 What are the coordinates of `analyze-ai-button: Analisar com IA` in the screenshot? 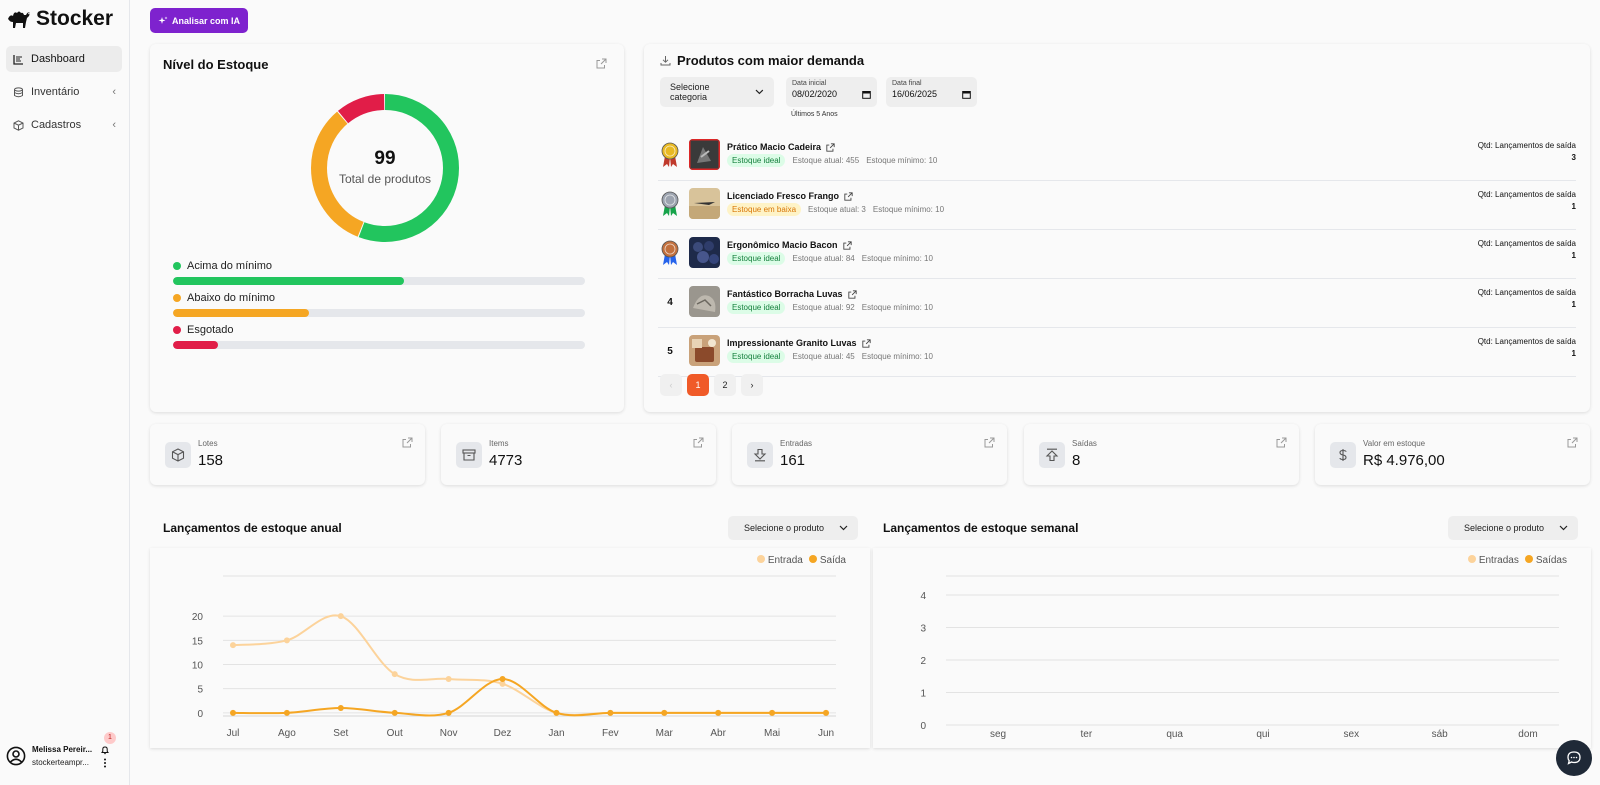 It's located at (199, 20).